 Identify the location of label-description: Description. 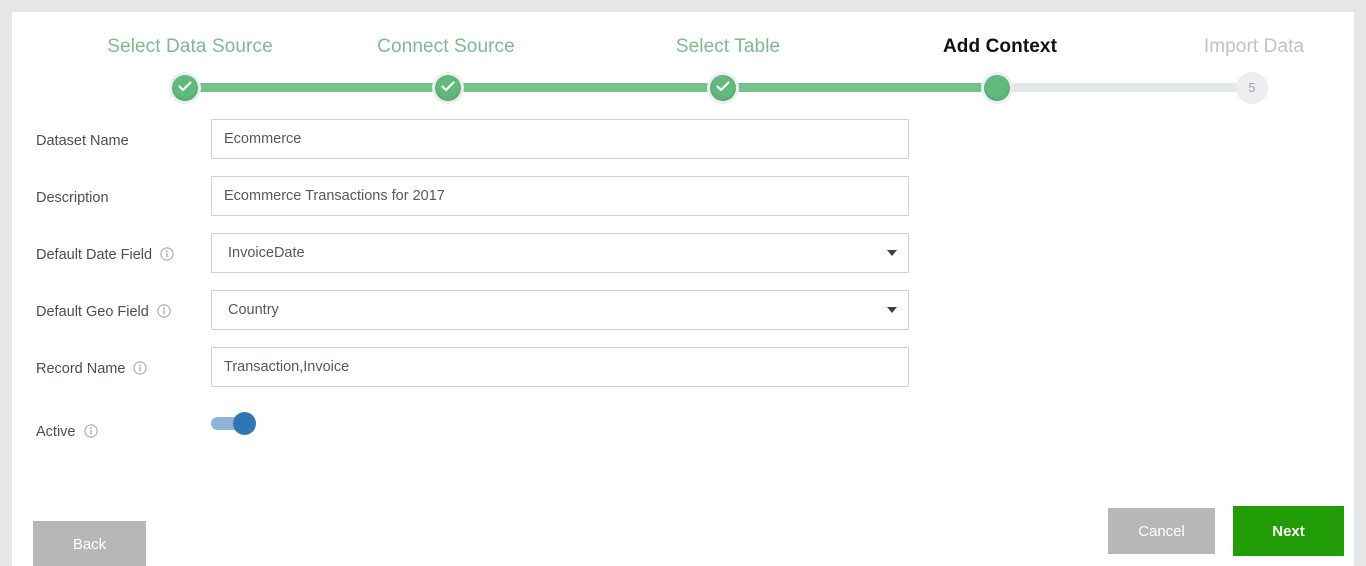
(72, 198).